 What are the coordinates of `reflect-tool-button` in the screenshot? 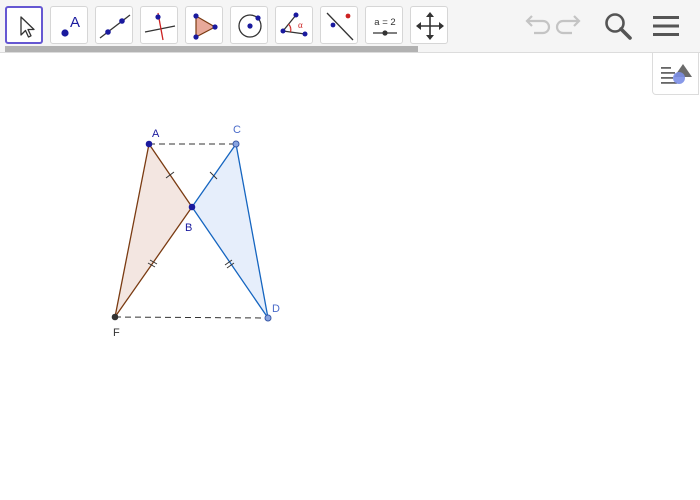 It's located at (339, 25).